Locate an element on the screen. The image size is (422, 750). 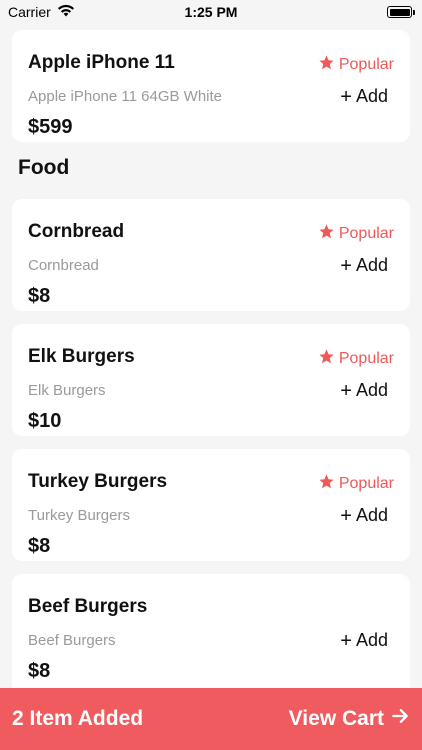
product-subtitle: Beef Burgers is located at coordinates (72, 640).